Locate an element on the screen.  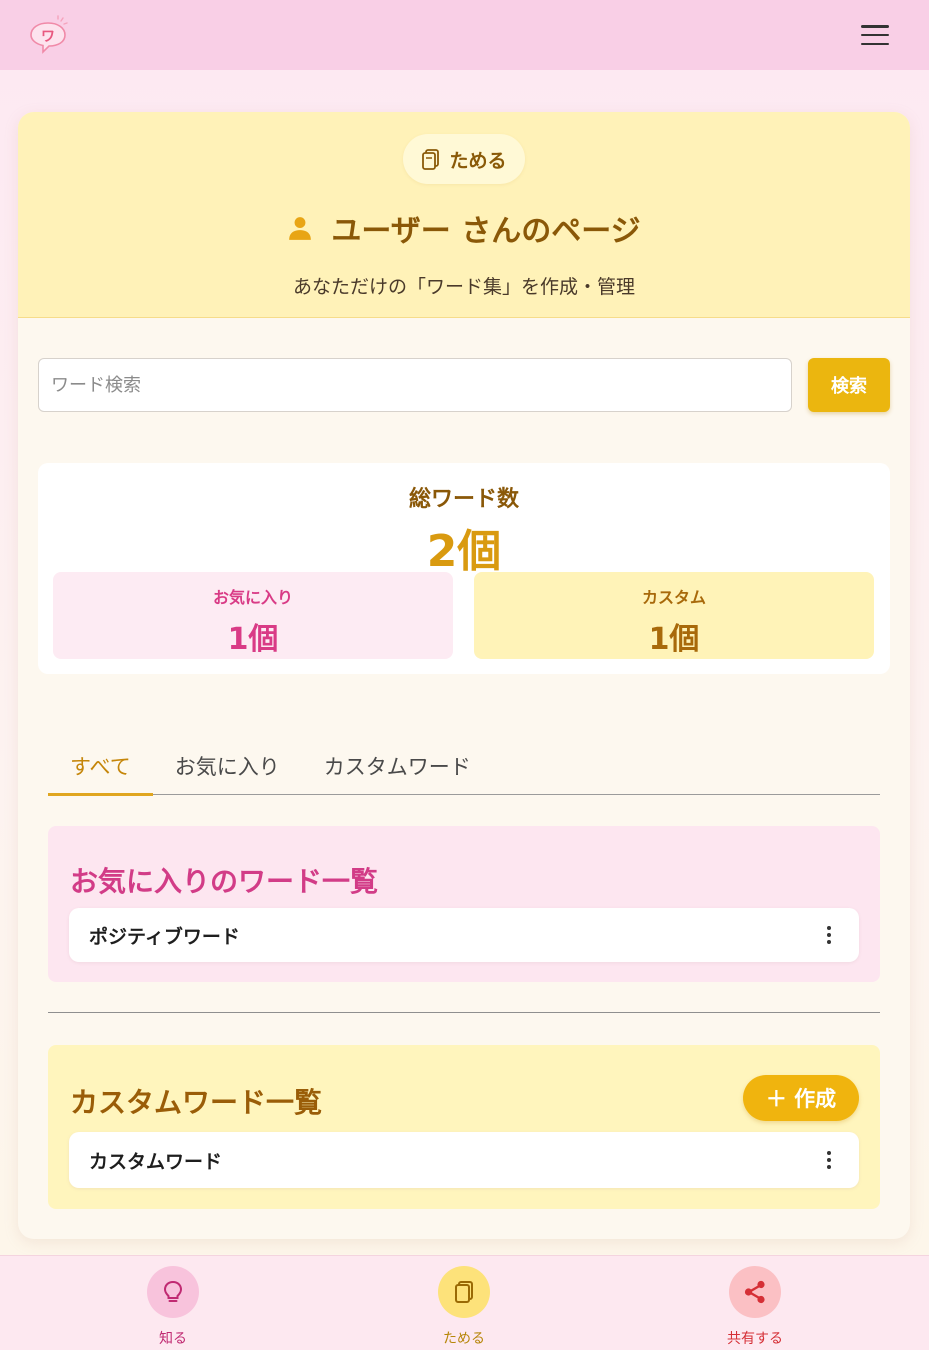
nav-item-know: 知る is located at coordinates (173, 1307).